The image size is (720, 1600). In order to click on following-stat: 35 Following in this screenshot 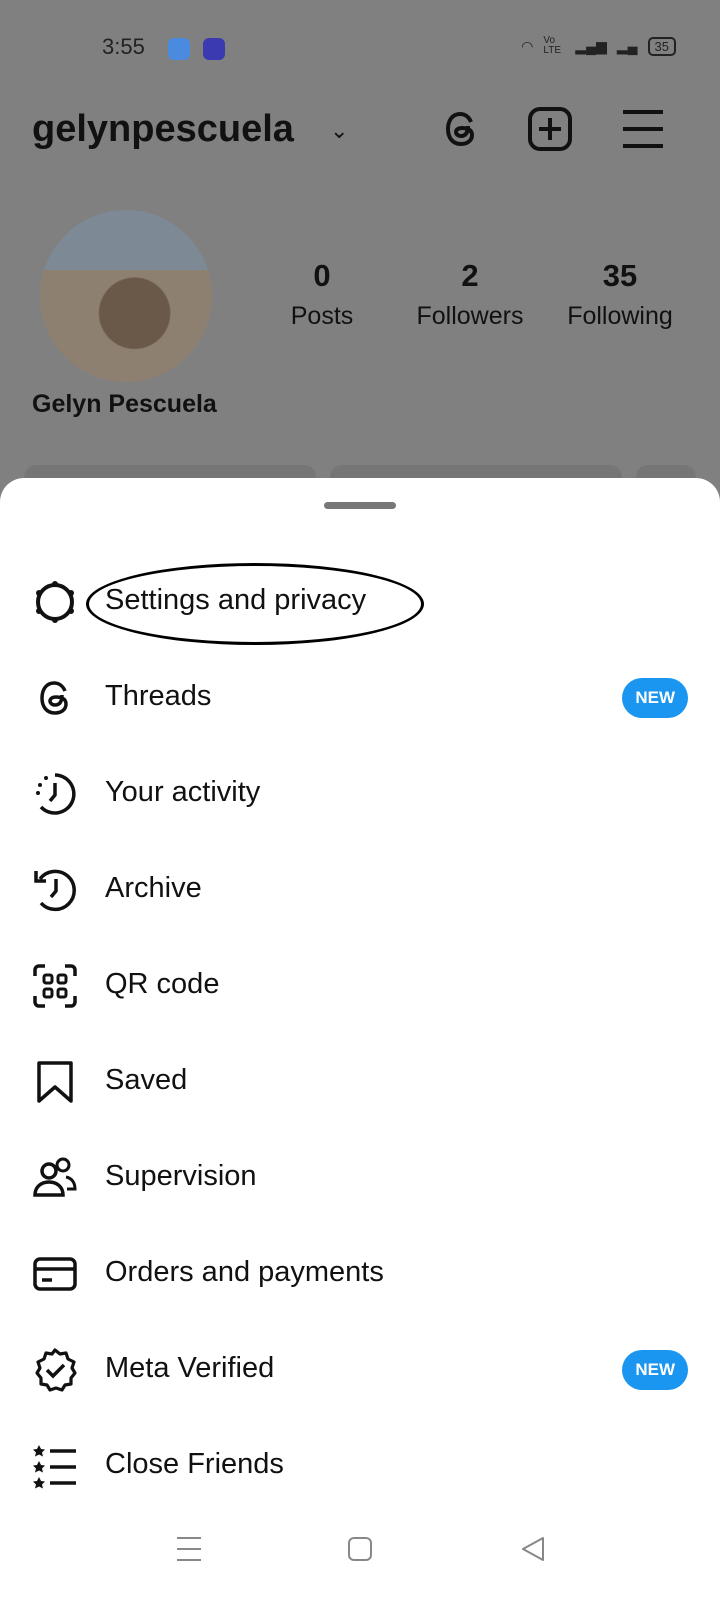, I will do `click(620, 294)`.